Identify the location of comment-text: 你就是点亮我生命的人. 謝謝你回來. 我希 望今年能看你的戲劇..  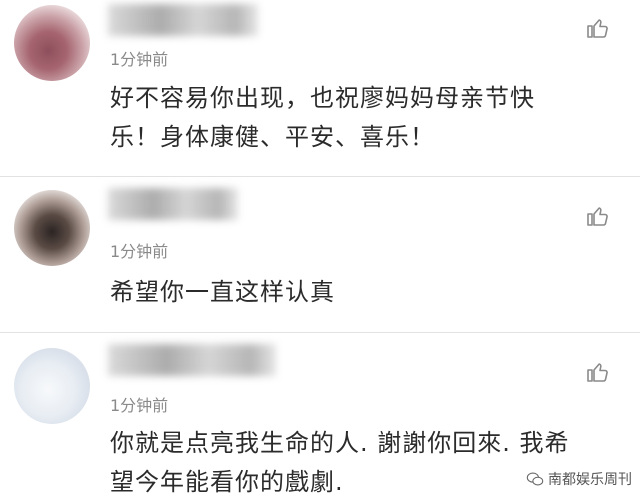
(365, 463).